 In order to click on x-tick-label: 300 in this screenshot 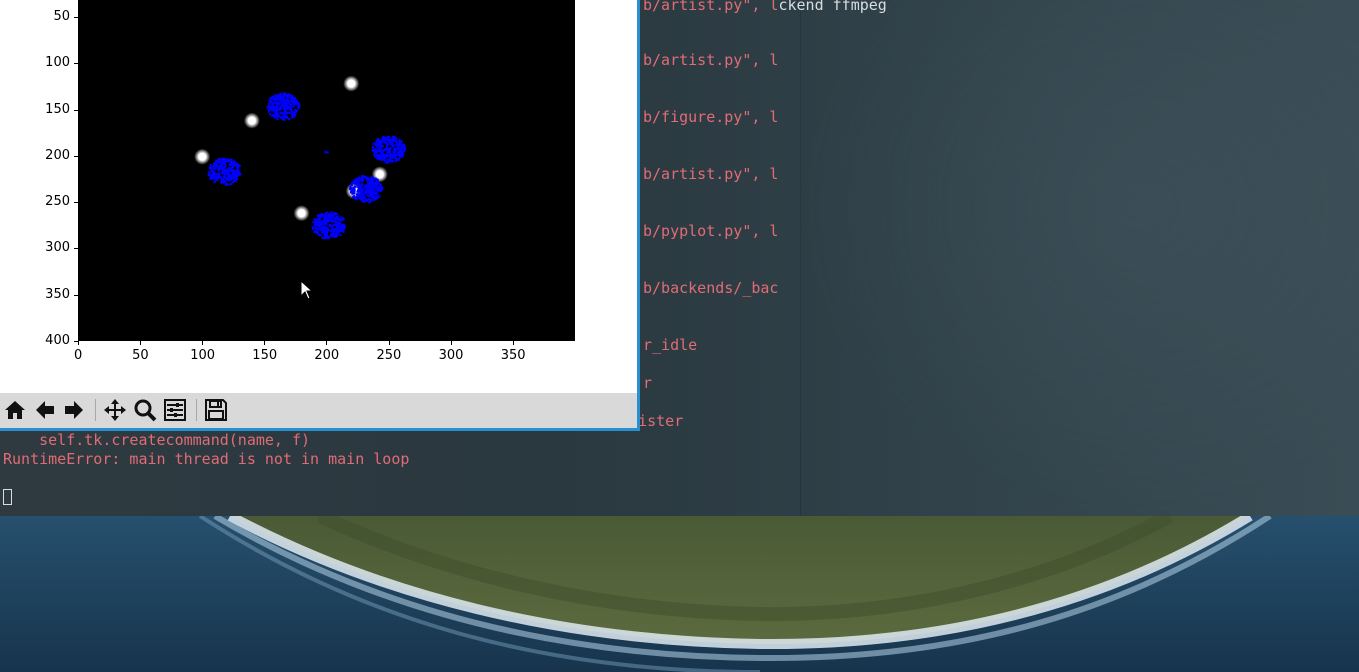, I will do `click(451, 355)`.